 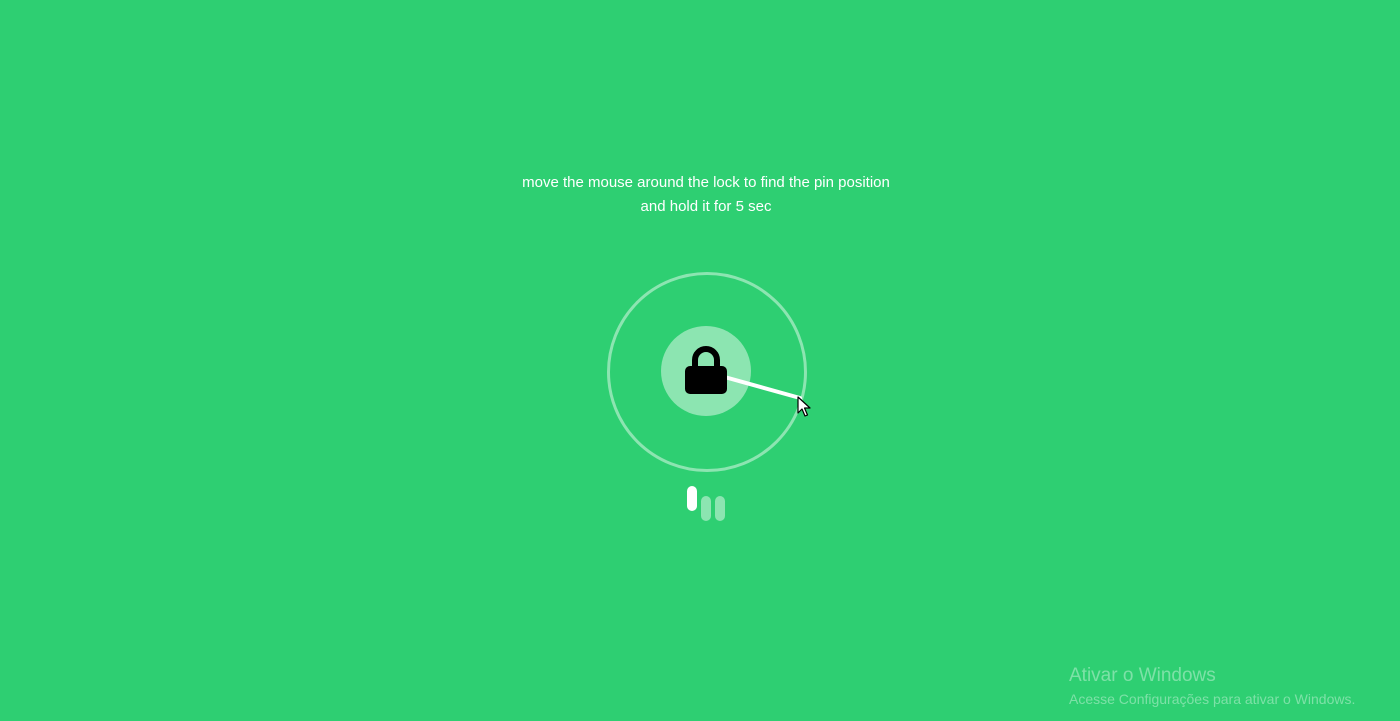 I want to click on progress-indicator, so click(x=708, y=504).